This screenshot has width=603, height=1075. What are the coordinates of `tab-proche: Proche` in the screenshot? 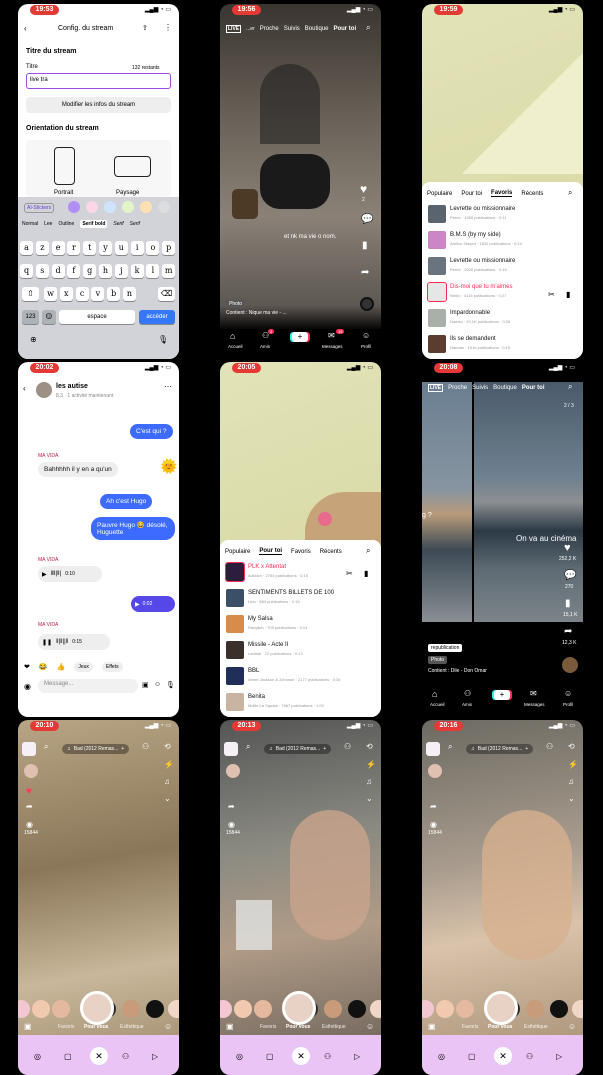 It's located at (269, 29).